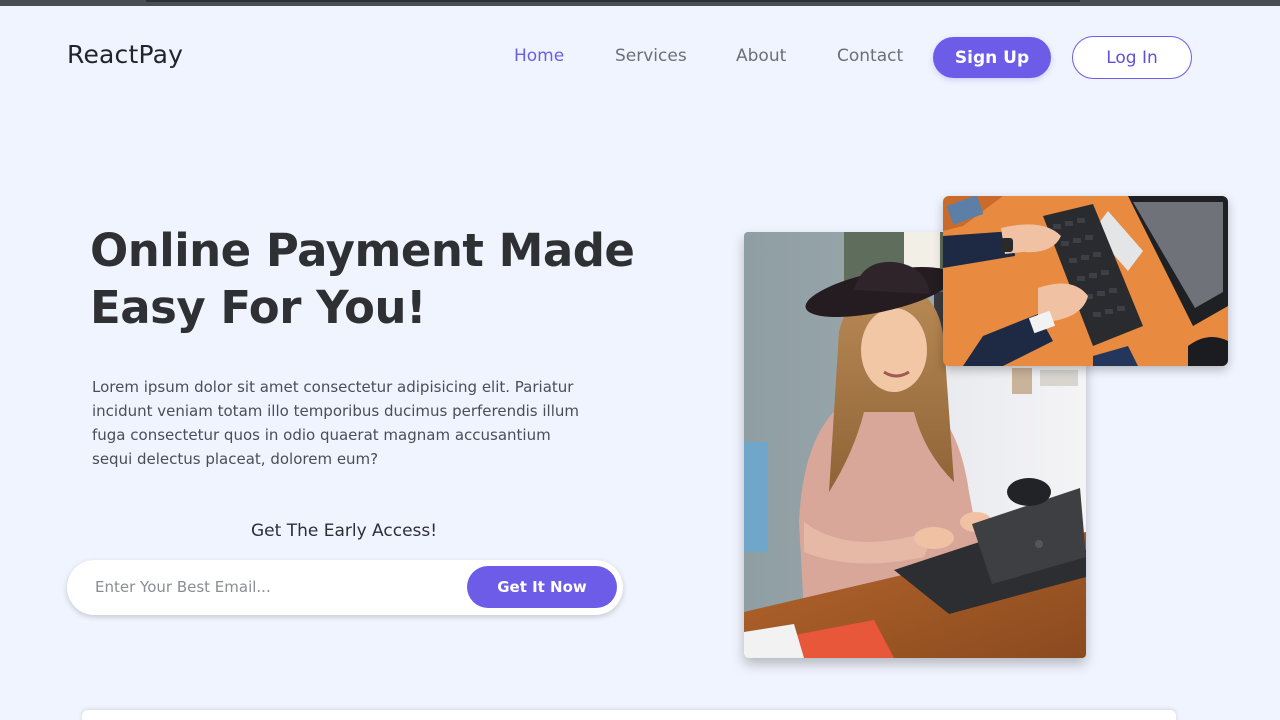  Describe the element at coordinates (542, 587) in the screenshot. I see `get-it-now-button: Get It Now` at that location.